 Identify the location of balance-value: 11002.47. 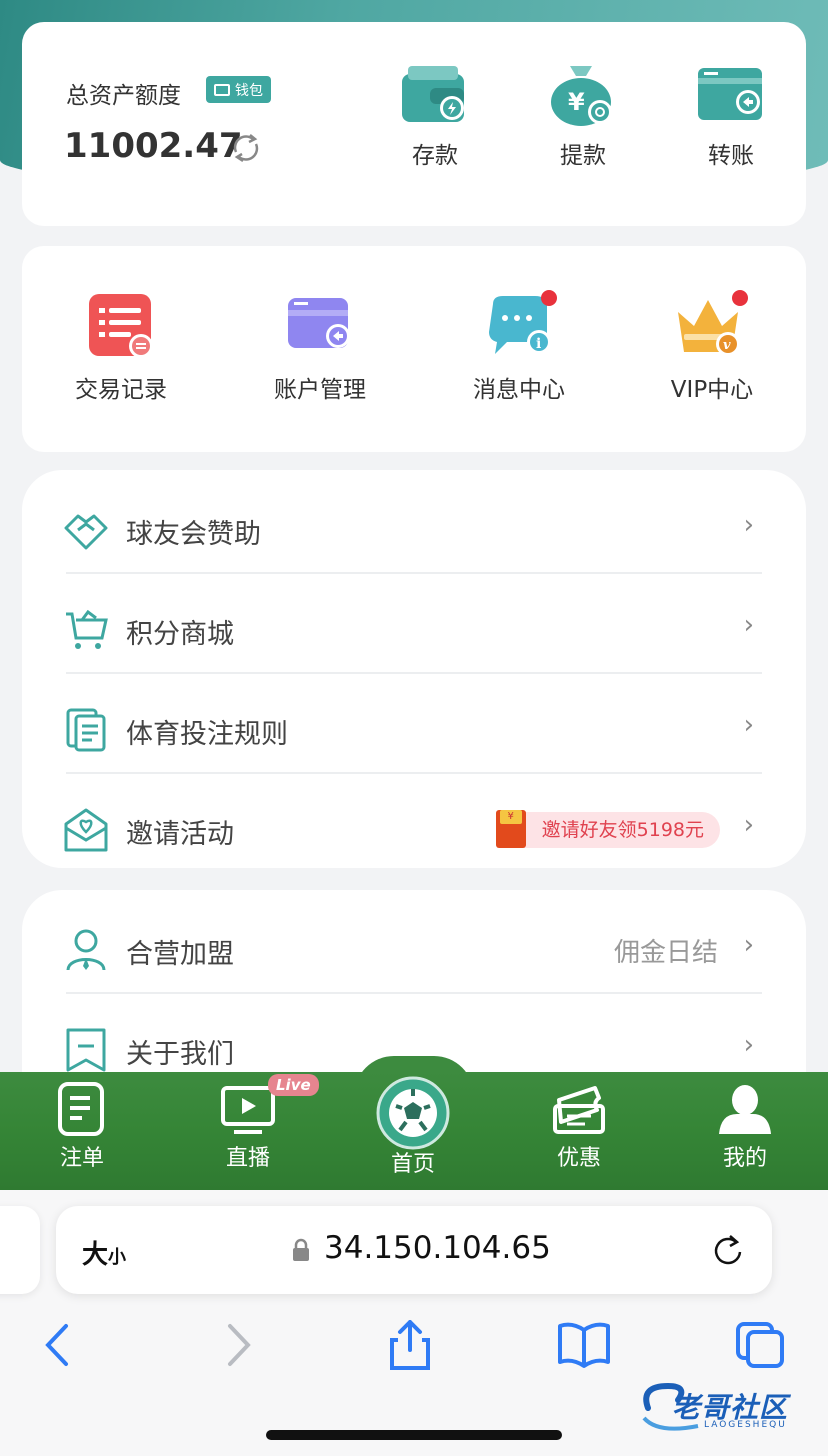
(153, 146).